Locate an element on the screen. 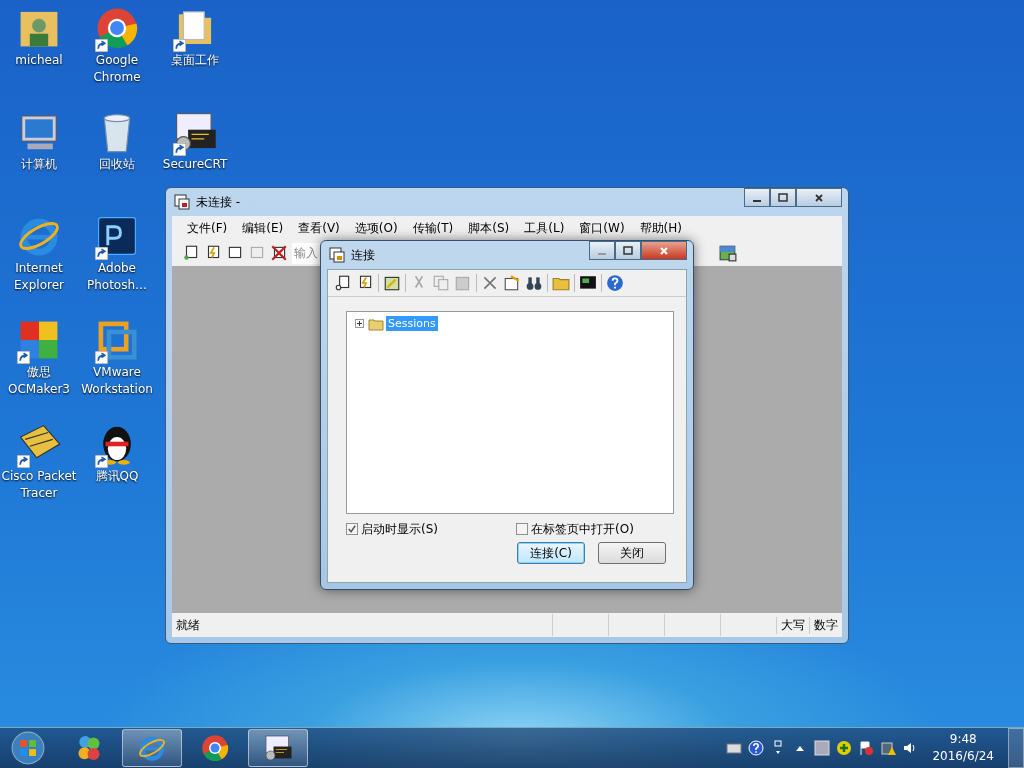  taskbar-app-button is located at coordinates (278, 748).